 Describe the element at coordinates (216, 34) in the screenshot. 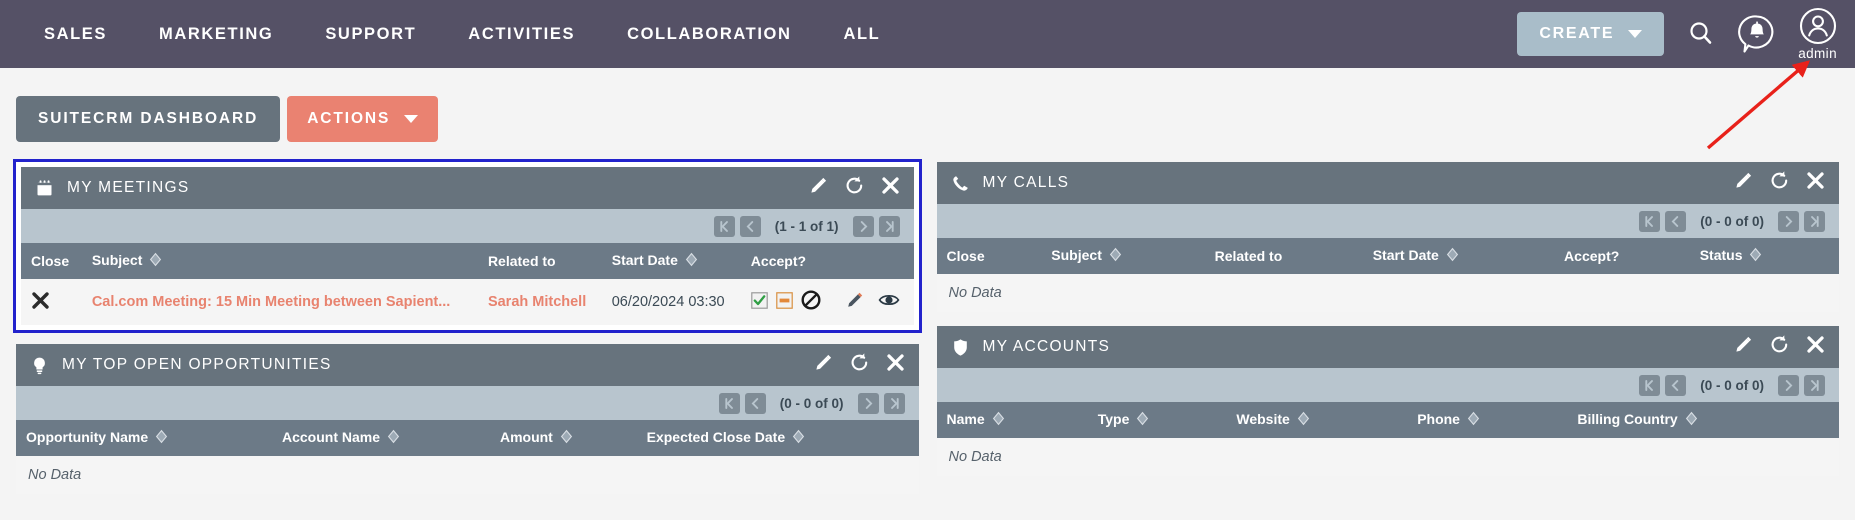

I see `nav-item-marketing: MARKETING` at that location.